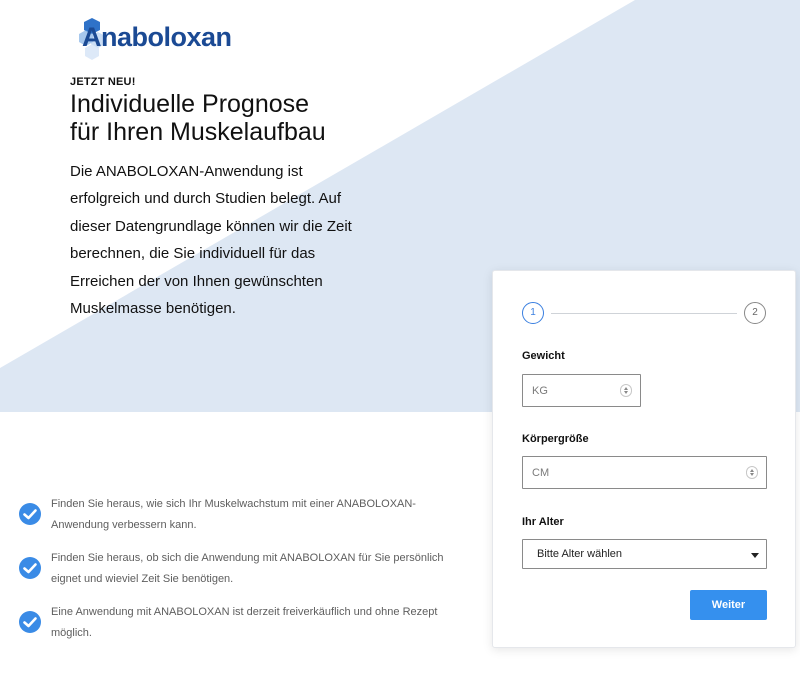  What do you see at coordinates (543, 356) in the screenshot?
I see `weight-label: Gewicht` at bounding box center [543, 356].